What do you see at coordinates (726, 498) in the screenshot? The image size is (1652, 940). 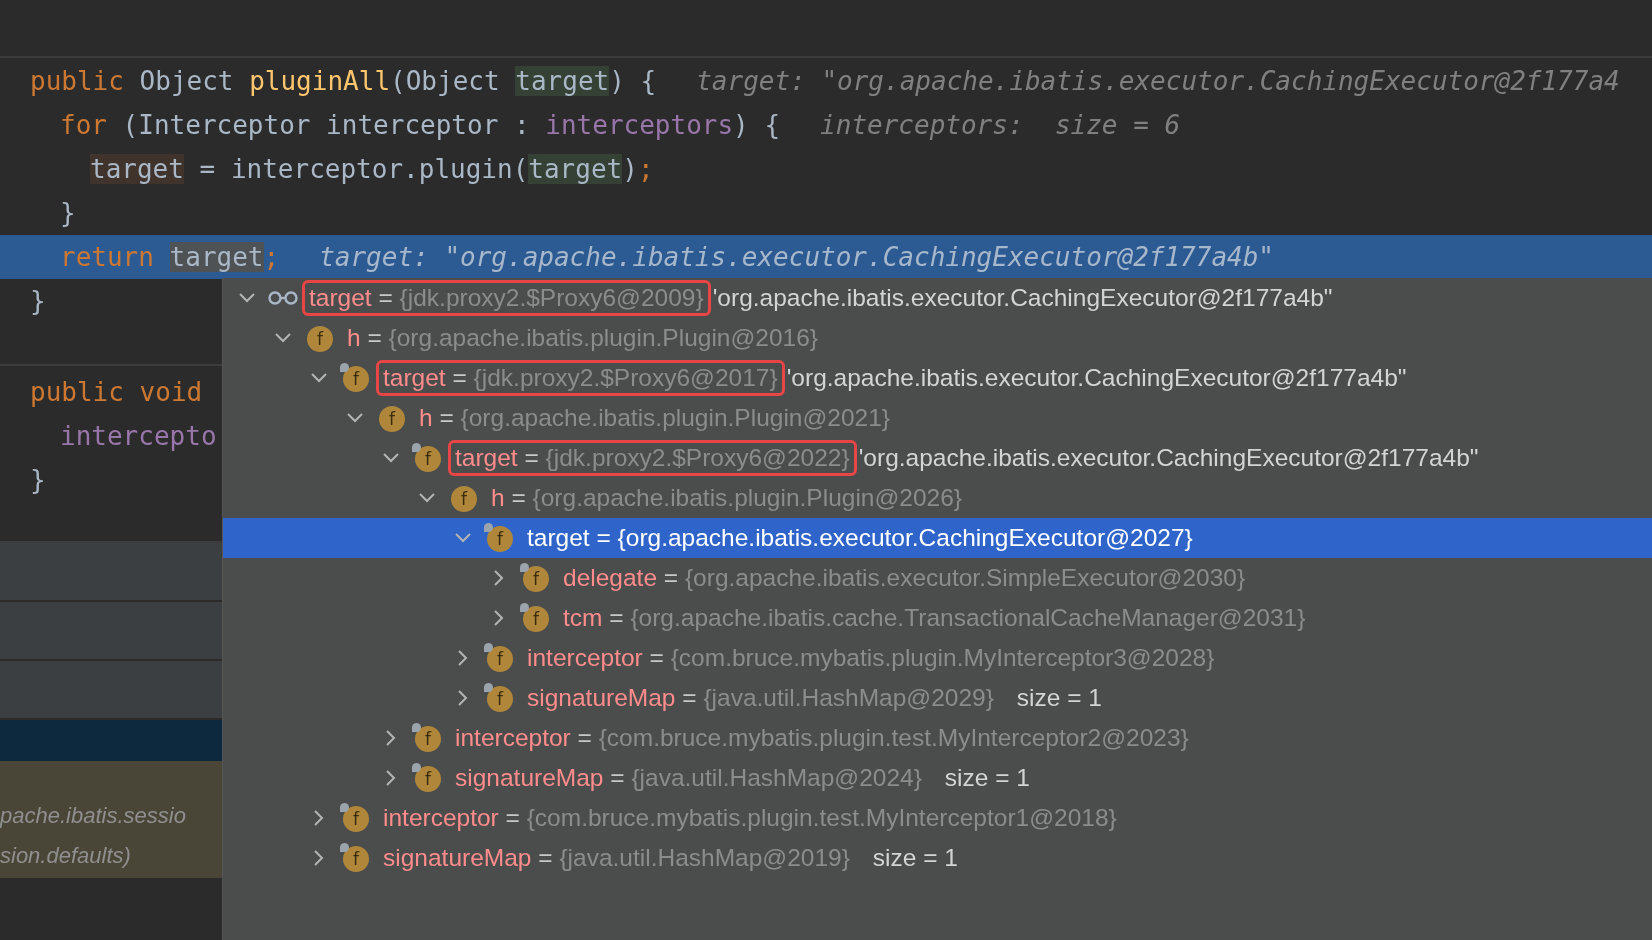 I see `variable-entry: h = {org.apache.ibatis.plugin.Plugin@2026}` at bounding box center [726, 498].